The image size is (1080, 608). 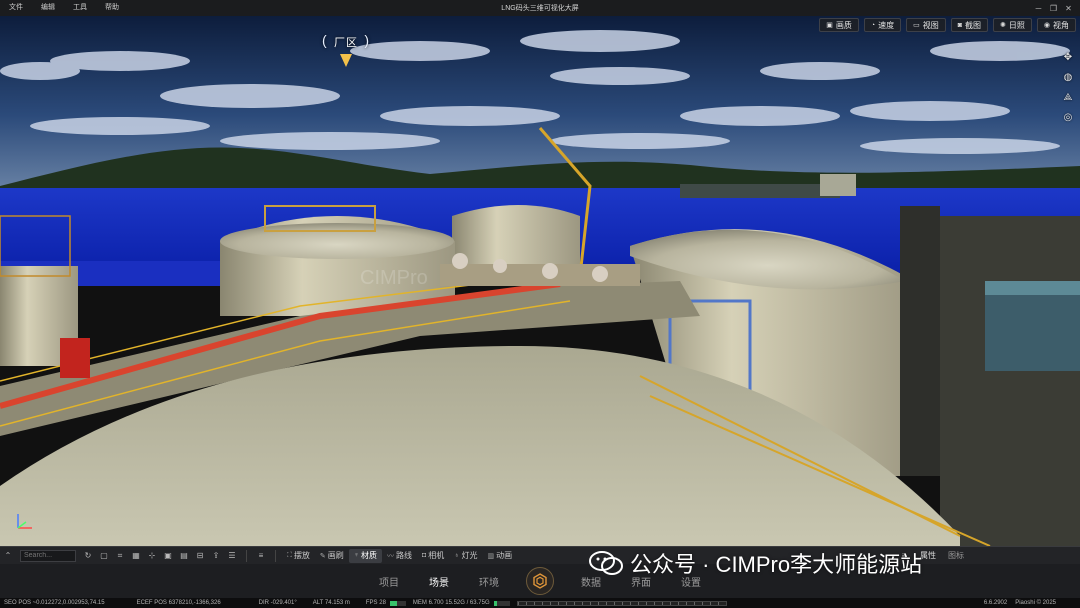 What do you see at coordinates (1068, 8) in the screenshot?
I see `close-icon: ✕` at bounding box center [1068, 8].